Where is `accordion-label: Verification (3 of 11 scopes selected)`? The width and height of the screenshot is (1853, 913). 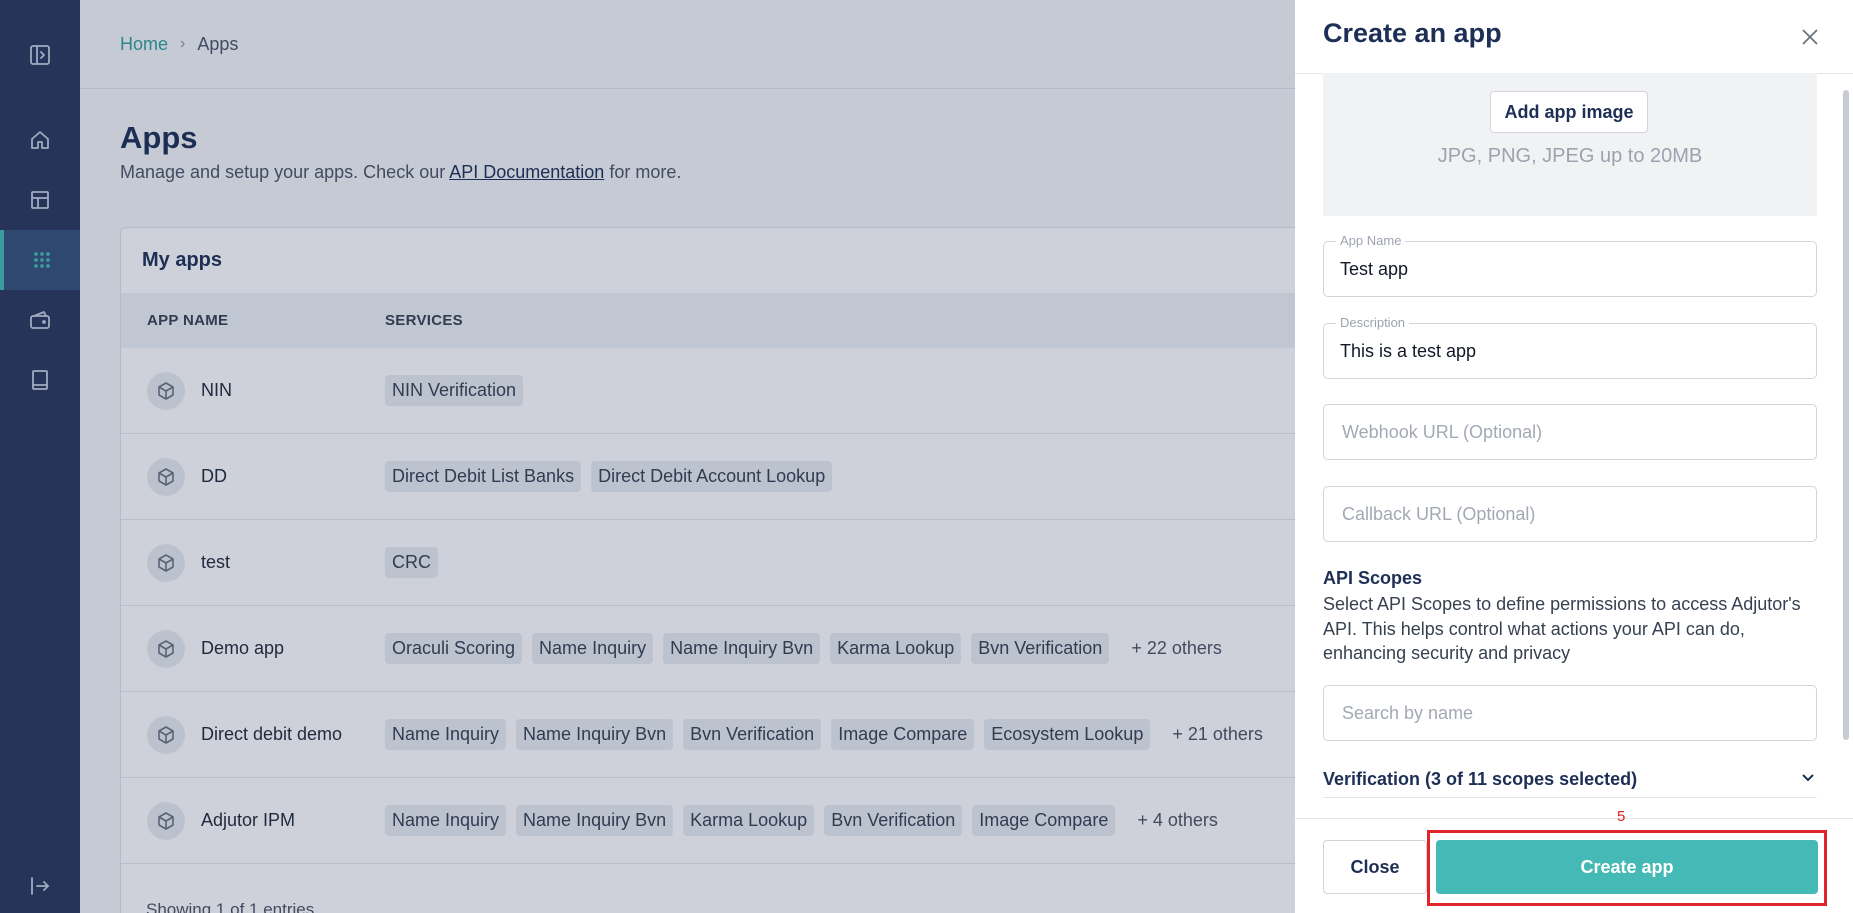 accordion-label: Verification (3 of 11 scopes selected) is located at coordinates (1480, 779).